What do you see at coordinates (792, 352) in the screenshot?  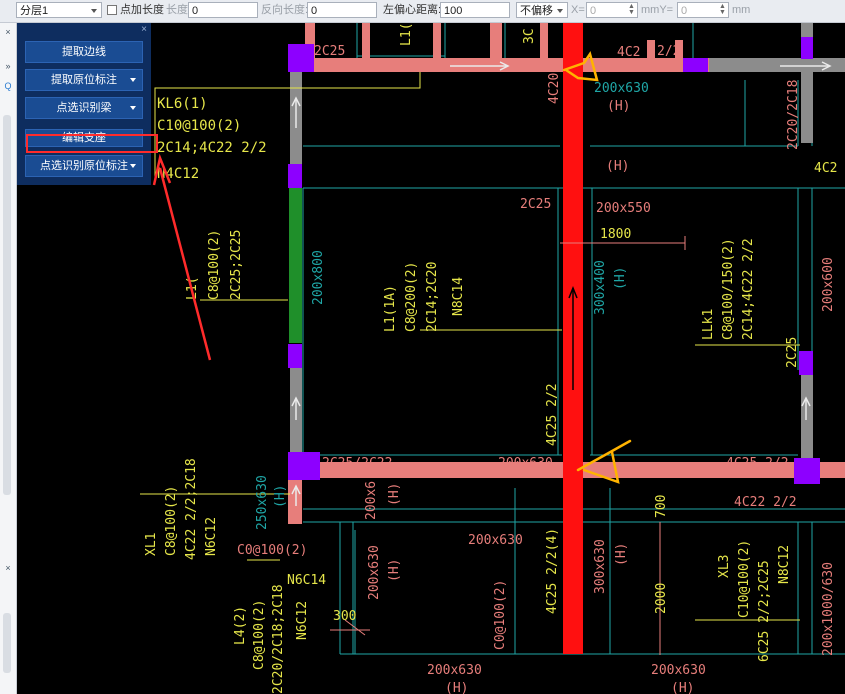 I see `label-right-2c25: 2C25` at bounding box center [792, 352].